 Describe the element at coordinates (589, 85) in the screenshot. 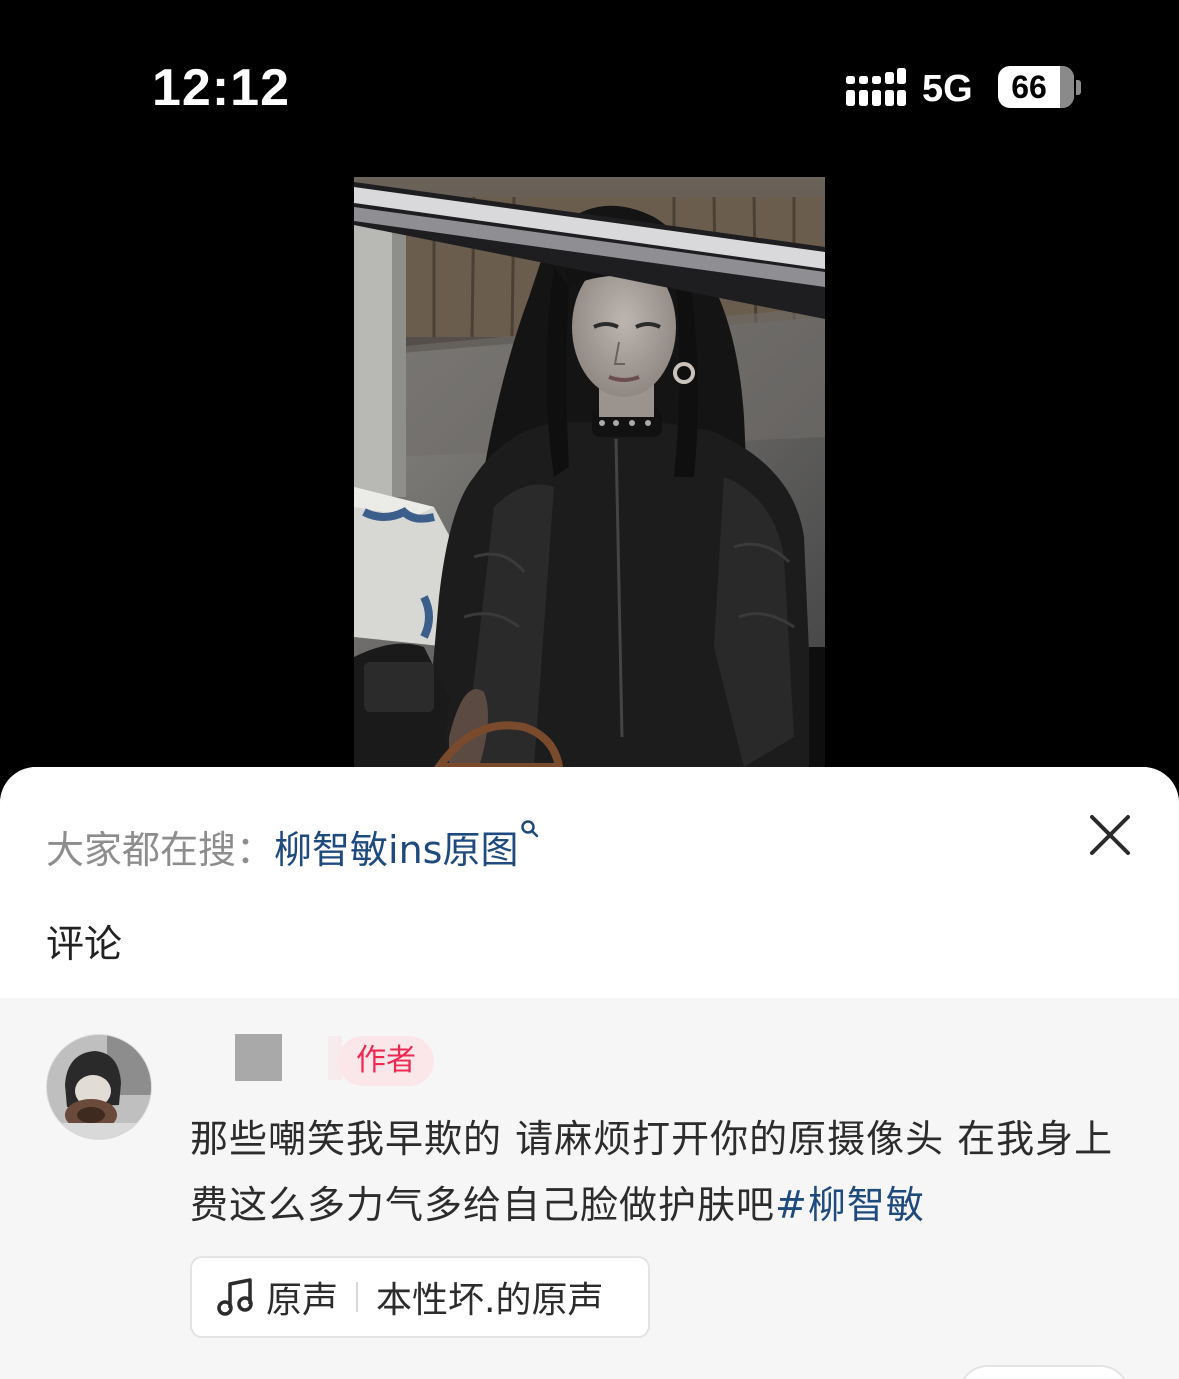

I see `status-bar: 12:12 5G 66` at that location.